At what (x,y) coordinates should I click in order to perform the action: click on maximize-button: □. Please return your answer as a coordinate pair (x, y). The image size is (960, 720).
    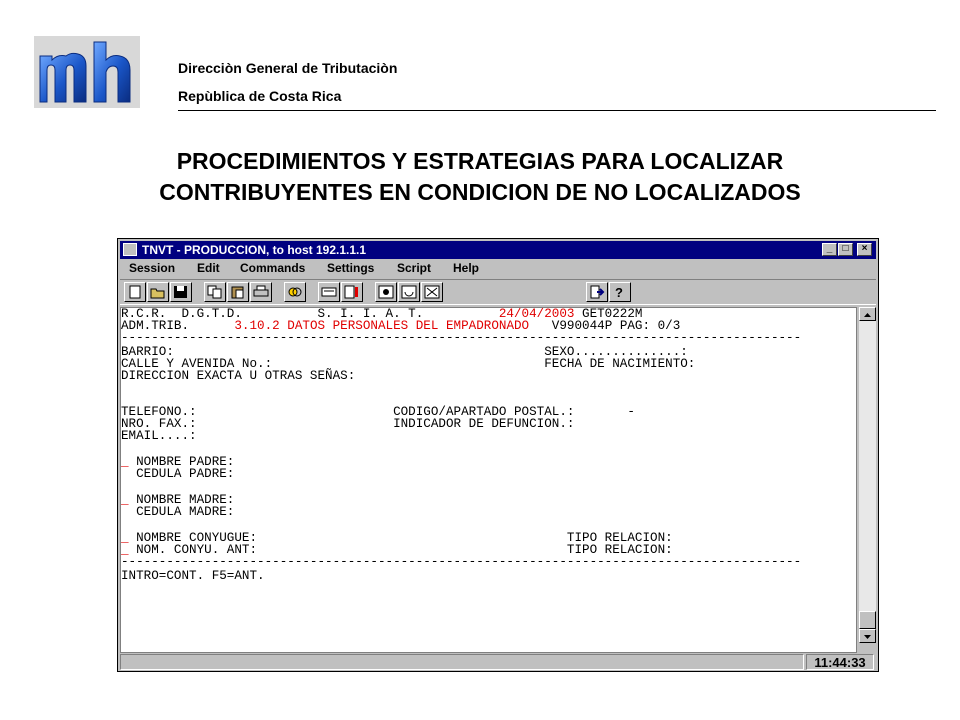
    Looking at the image, I should click on (845, 249).